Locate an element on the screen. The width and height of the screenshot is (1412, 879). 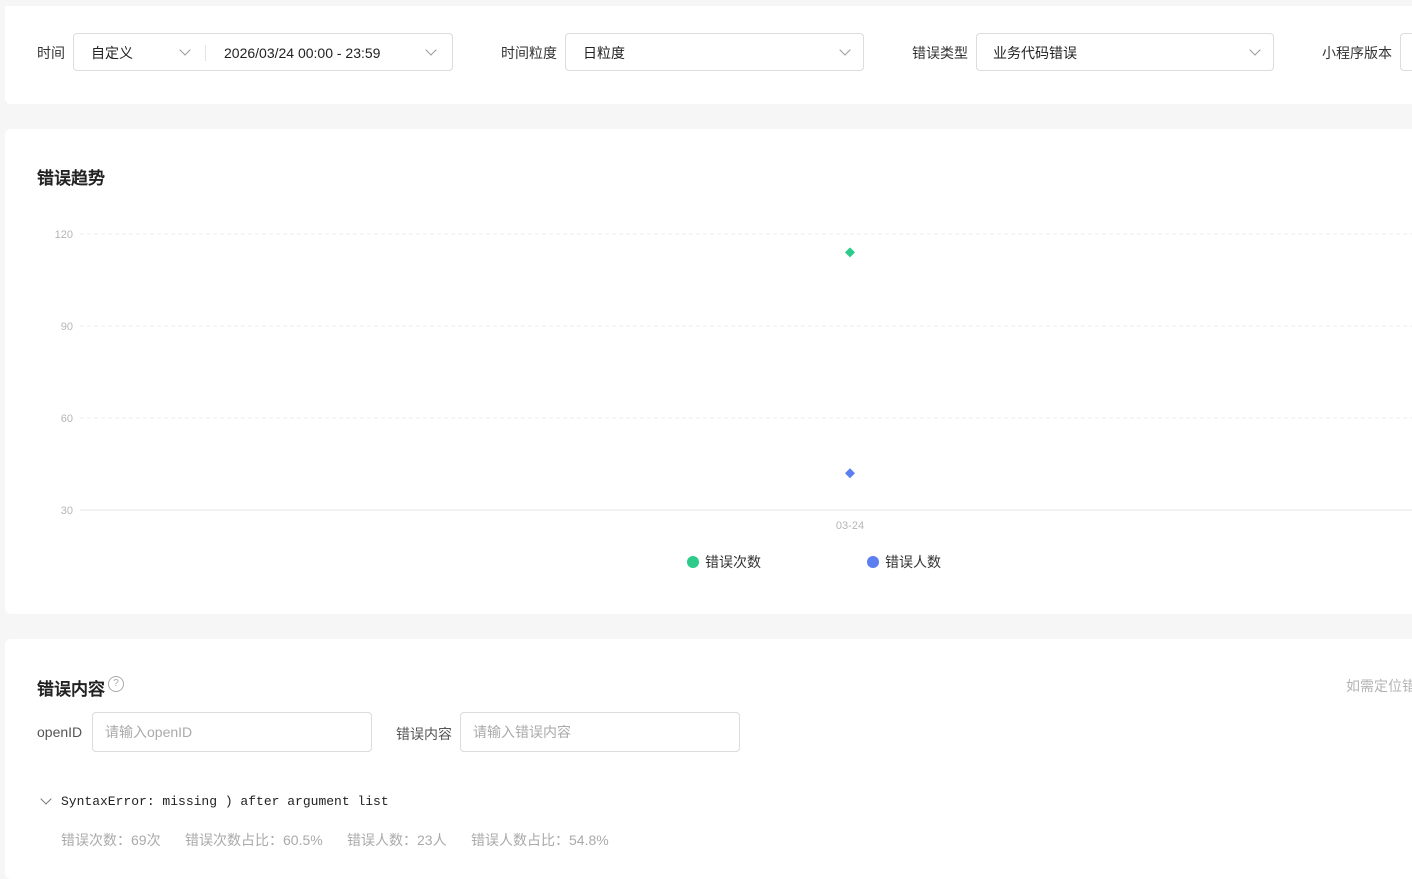
stat-count-ratio: 错误次数占比：60.5% is located at coordinates (254, 840).